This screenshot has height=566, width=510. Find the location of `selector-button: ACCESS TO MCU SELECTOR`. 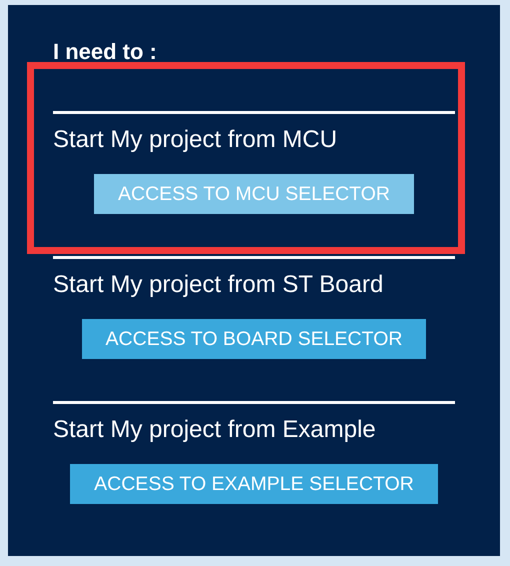

selector-button: ACCESS TO MCU SELECTOR is located at coordinates (254, 194).